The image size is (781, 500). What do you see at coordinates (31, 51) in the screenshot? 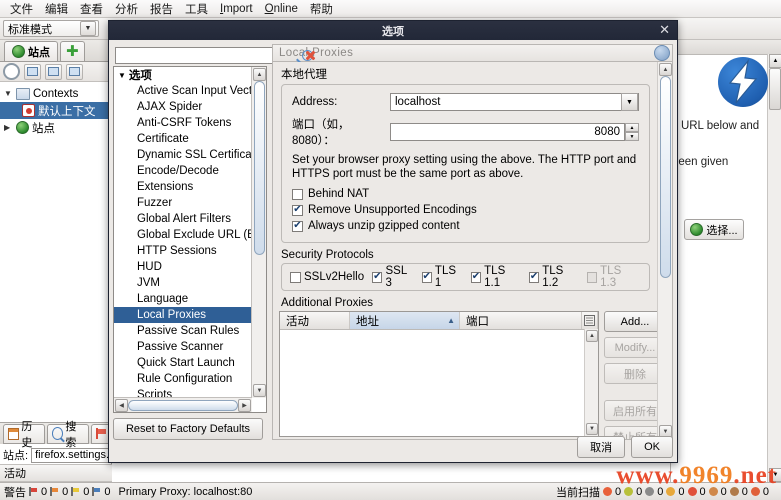
I see `tab-sites: 站点` at bounding box center [31, 51].